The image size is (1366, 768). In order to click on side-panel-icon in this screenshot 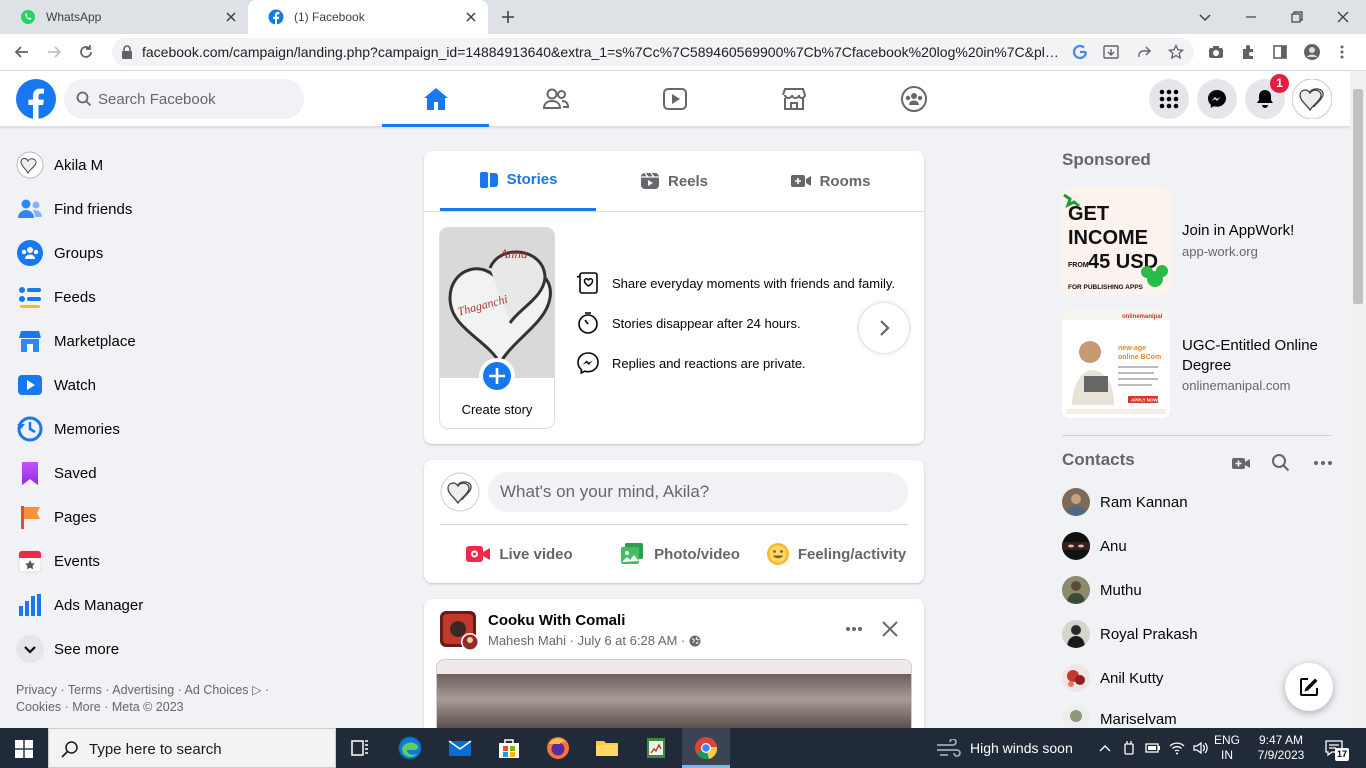, I will do `click(1280, 52)`.